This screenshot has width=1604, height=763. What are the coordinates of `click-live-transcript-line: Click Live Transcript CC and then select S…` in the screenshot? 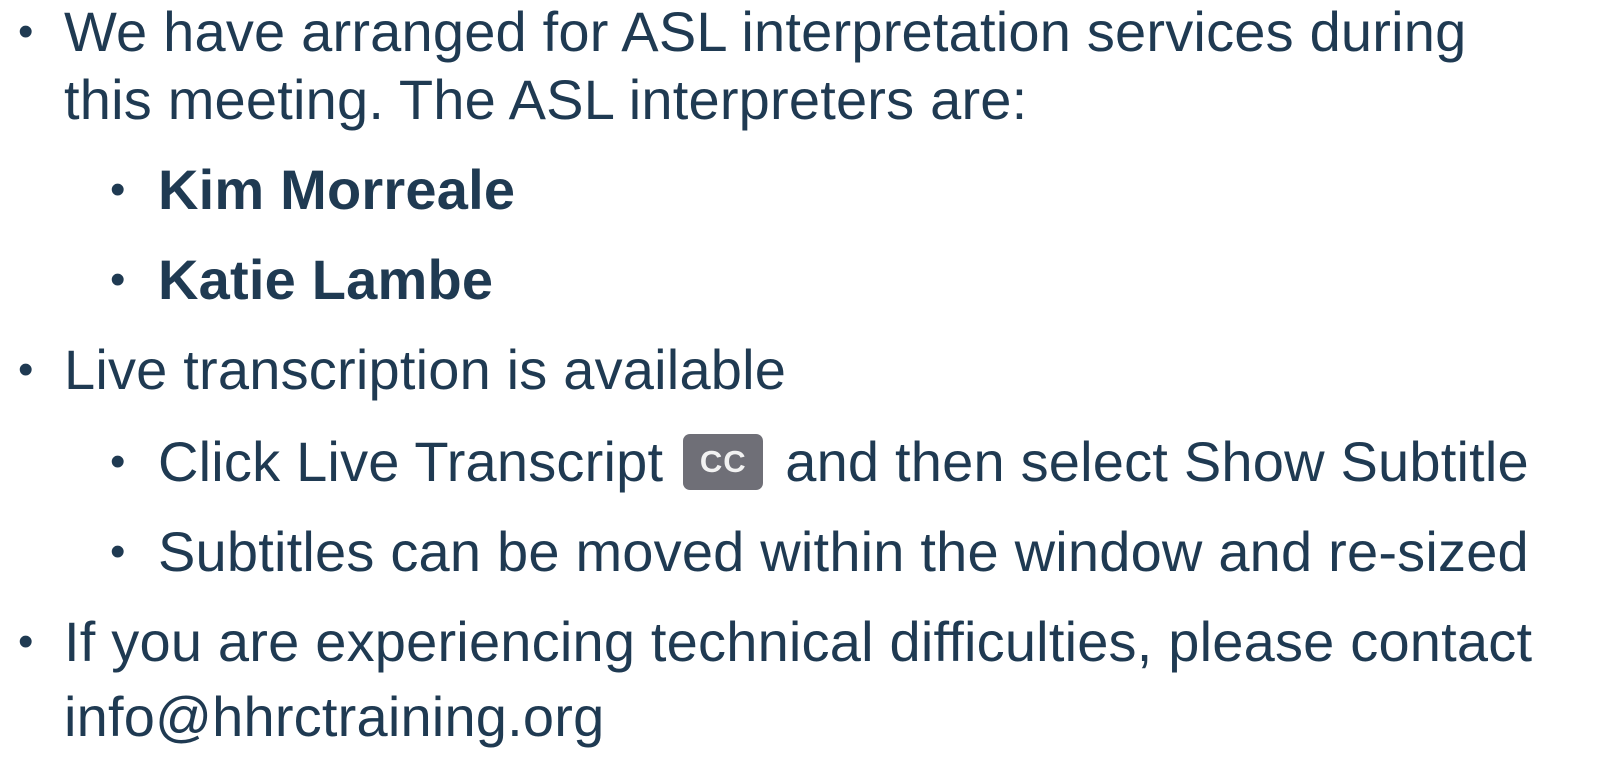 It's located at (843, 464).